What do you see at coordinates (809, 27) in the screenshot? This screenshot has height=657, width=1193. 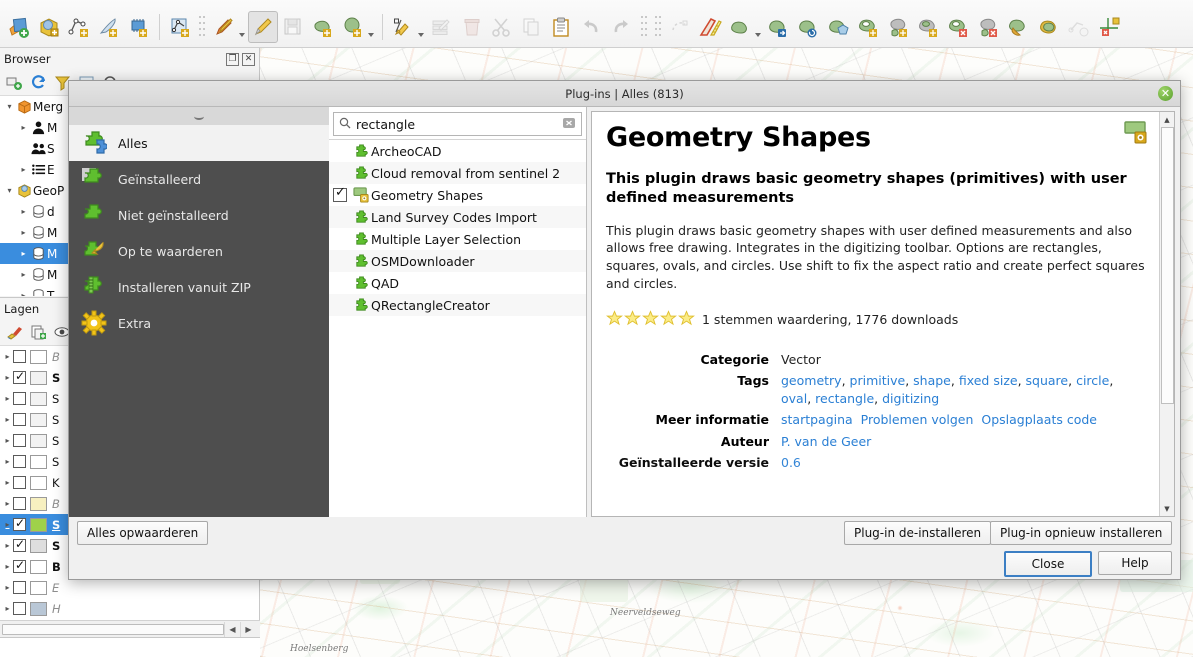 I see `rotate-features-icon` at bounding box center [809, 27].